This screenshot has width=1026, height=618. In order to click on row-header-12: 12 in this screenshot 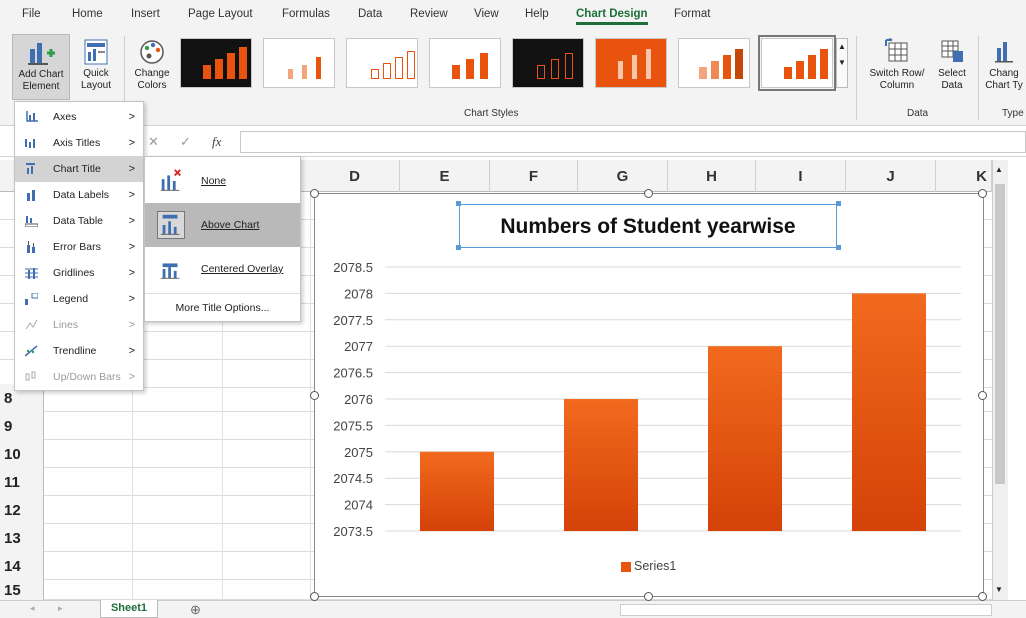, I will do `click(22, 510)`.